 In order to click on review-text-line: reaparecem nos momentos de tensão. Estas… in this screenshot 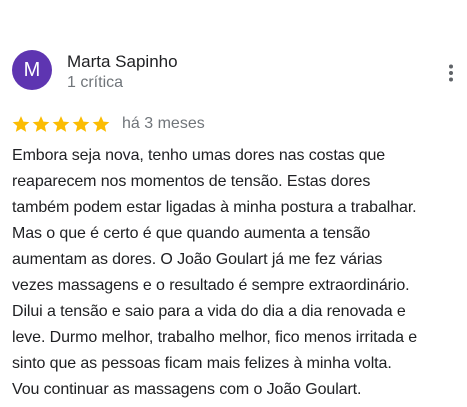, I will do `click(191, 181)`.